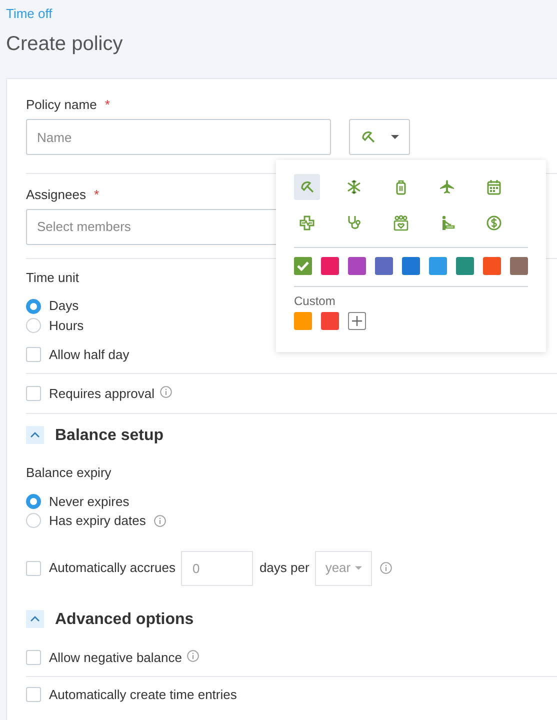 The height and width of the screenshot is (720, 557). Describe the element at coordinates (284, 568) in the screenshot. I see `unit-text: days per` at that location.